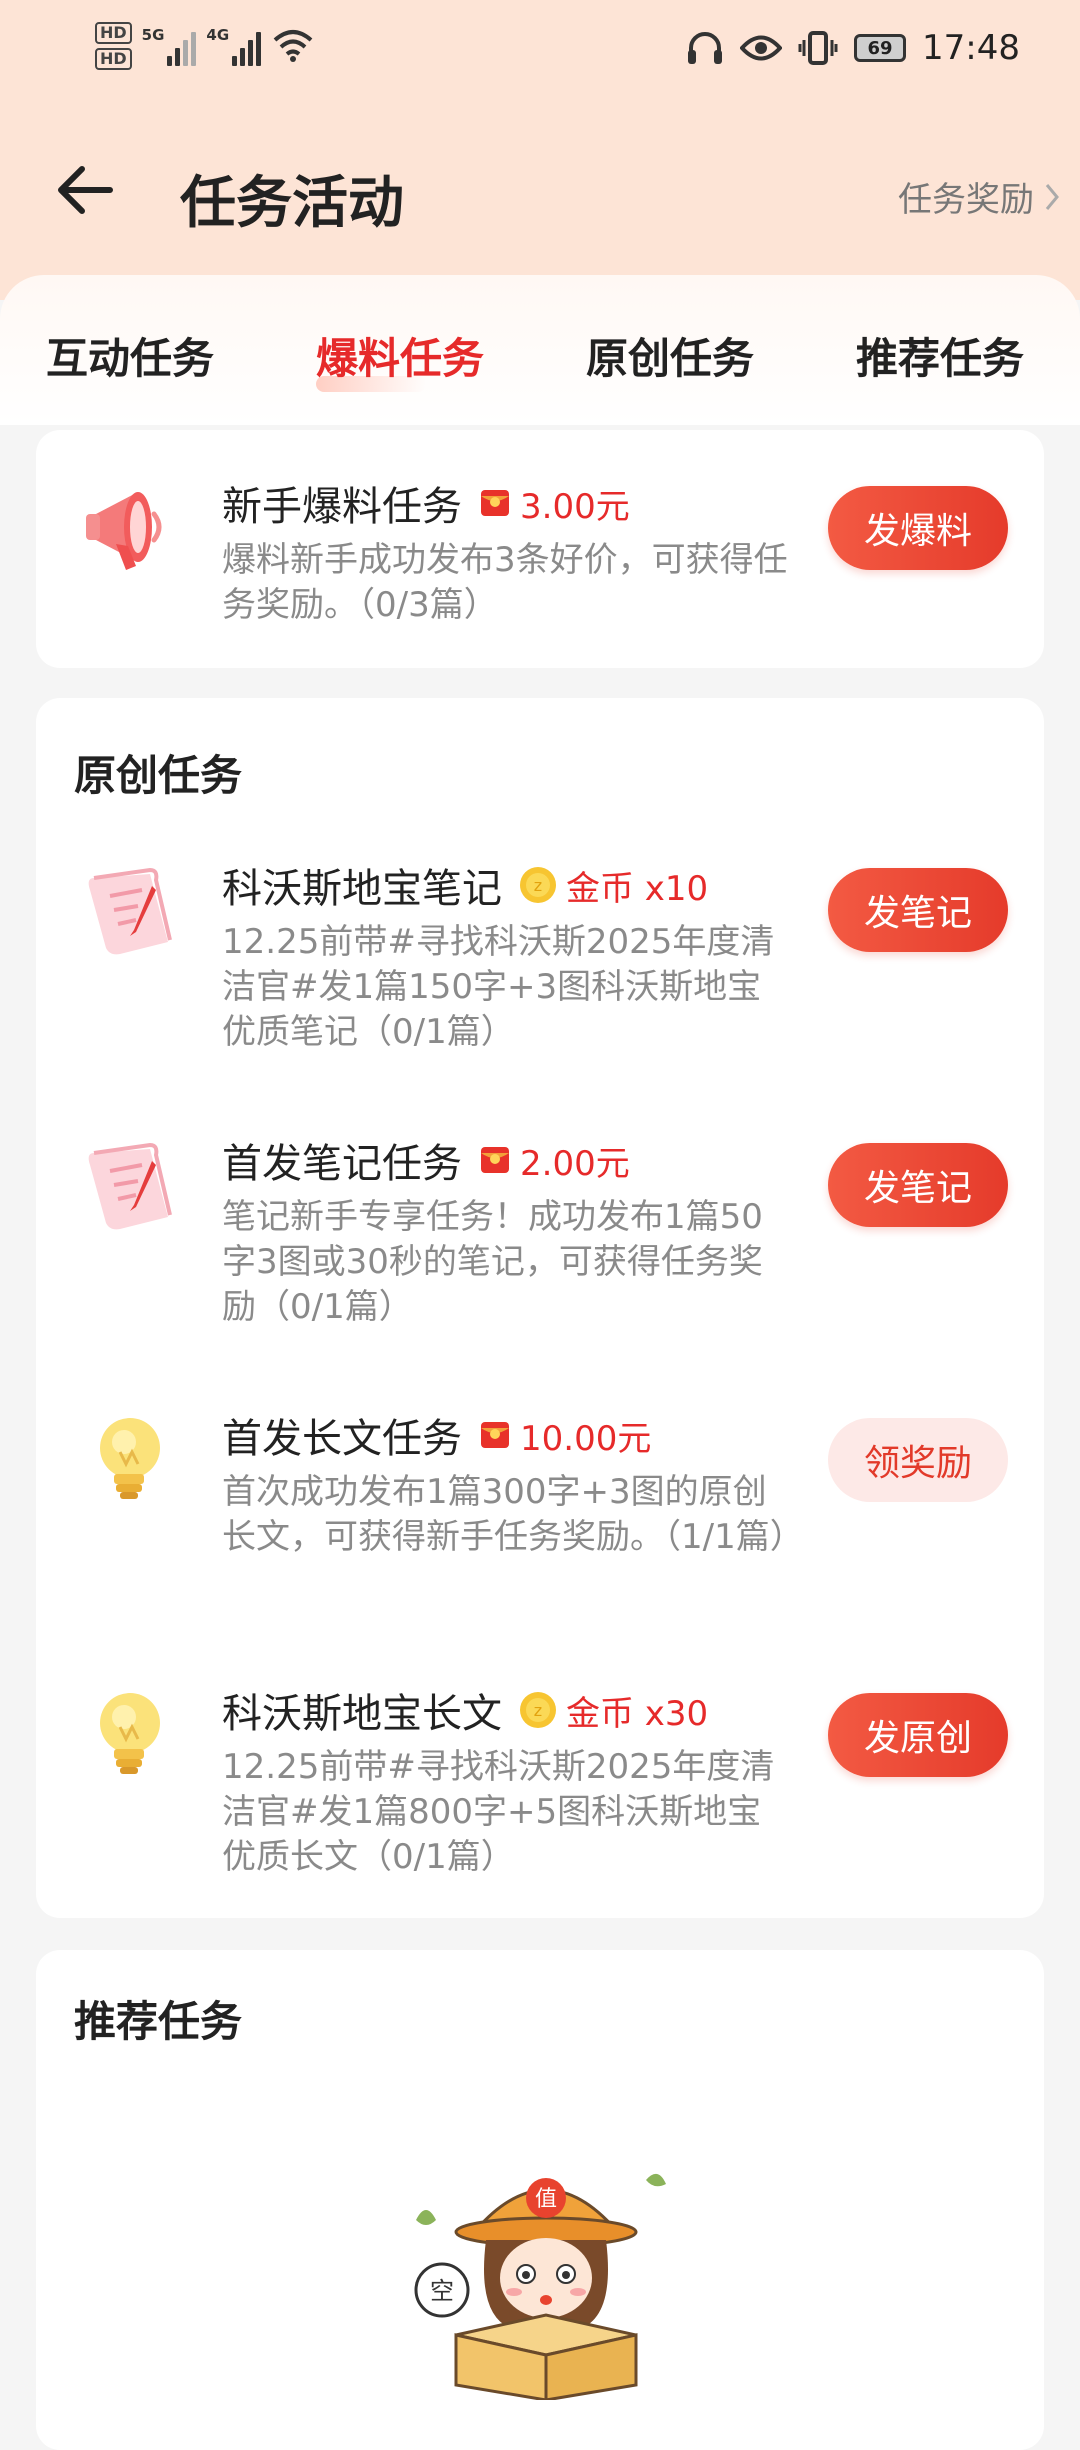 This screenshot has width=1080, height=2450. Describe the element at coordinates (853, 48) in the screenshot. I see `status-right: 69 17:48` at that location.